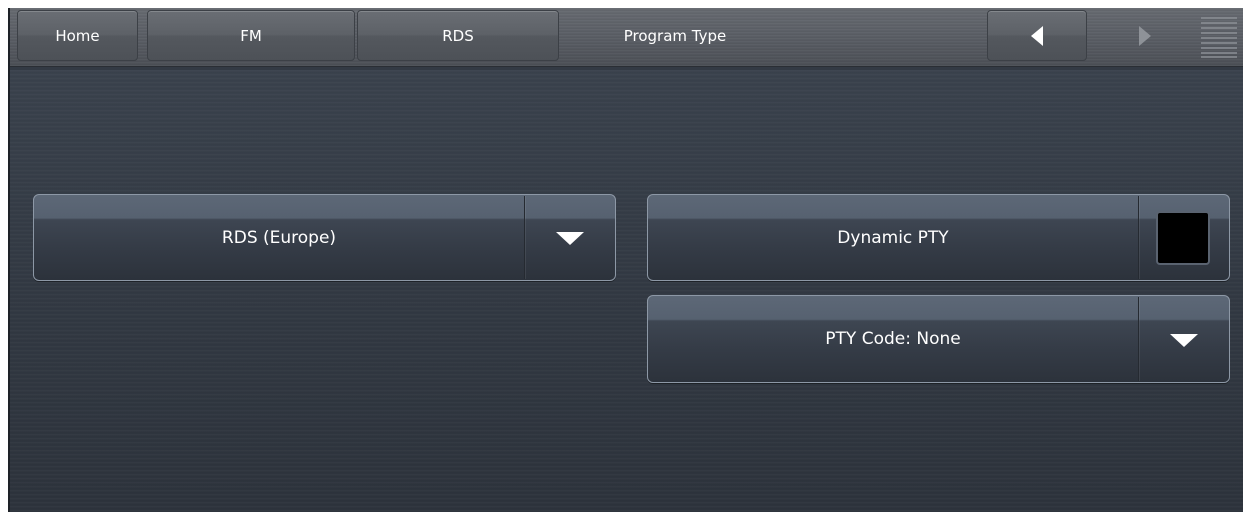  What do you see at coordinates (279, 237) in the screenshot?
I see `rds-mode-label: RDS (Europe)` at bounding box center [279, 237].